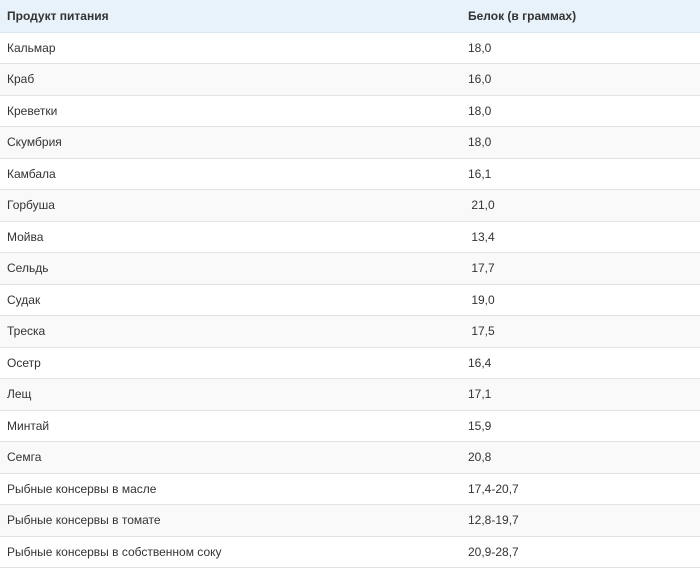 This screenshot has height=568, width=700. Describe the element at coordinates (234, 520) in the screenshot. I see `cell-product: Рыбные консервы в томате` at that location.